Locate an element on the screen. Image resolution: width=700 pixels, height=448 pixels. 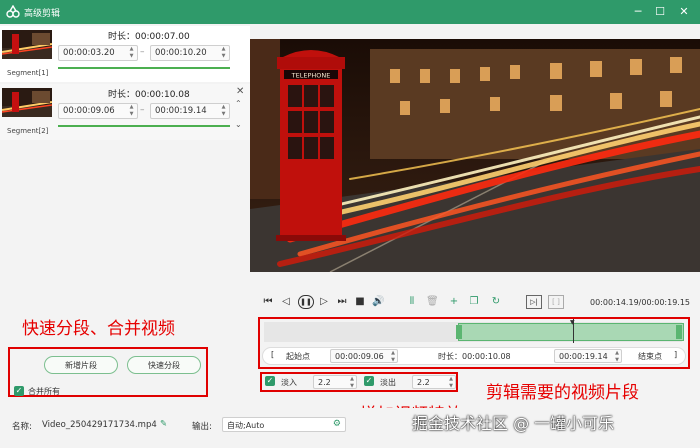
playhead-marker-icon: ▼ is located at coordinates (572, 322).